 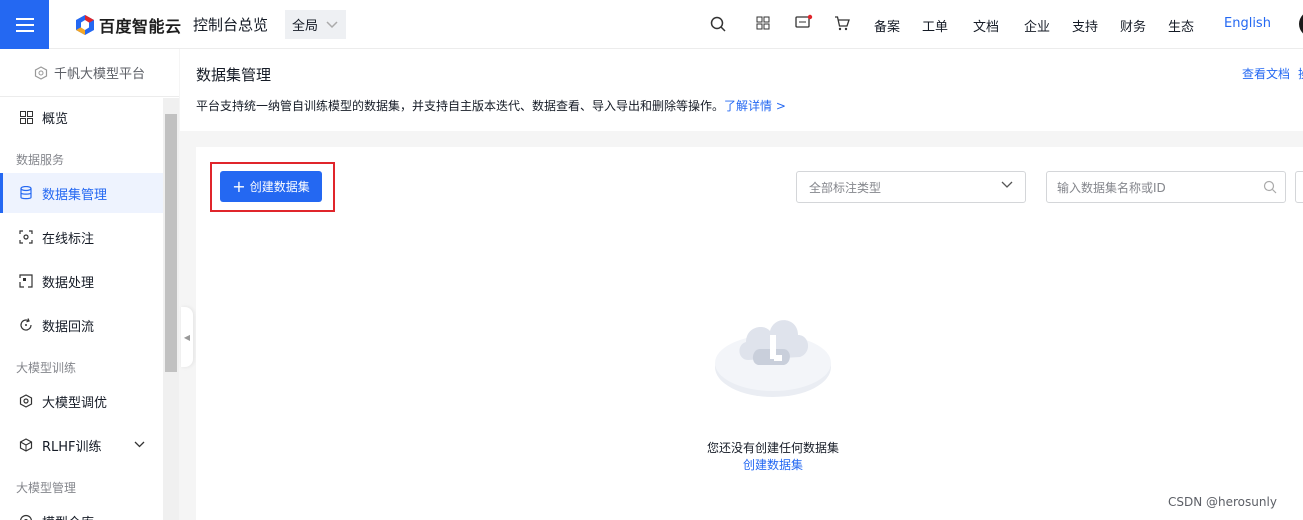 What do you see at coordinates (1300, 74) in the screenshot?
I see `operation-link-cut: 操` at bounding box center [1300, 74].